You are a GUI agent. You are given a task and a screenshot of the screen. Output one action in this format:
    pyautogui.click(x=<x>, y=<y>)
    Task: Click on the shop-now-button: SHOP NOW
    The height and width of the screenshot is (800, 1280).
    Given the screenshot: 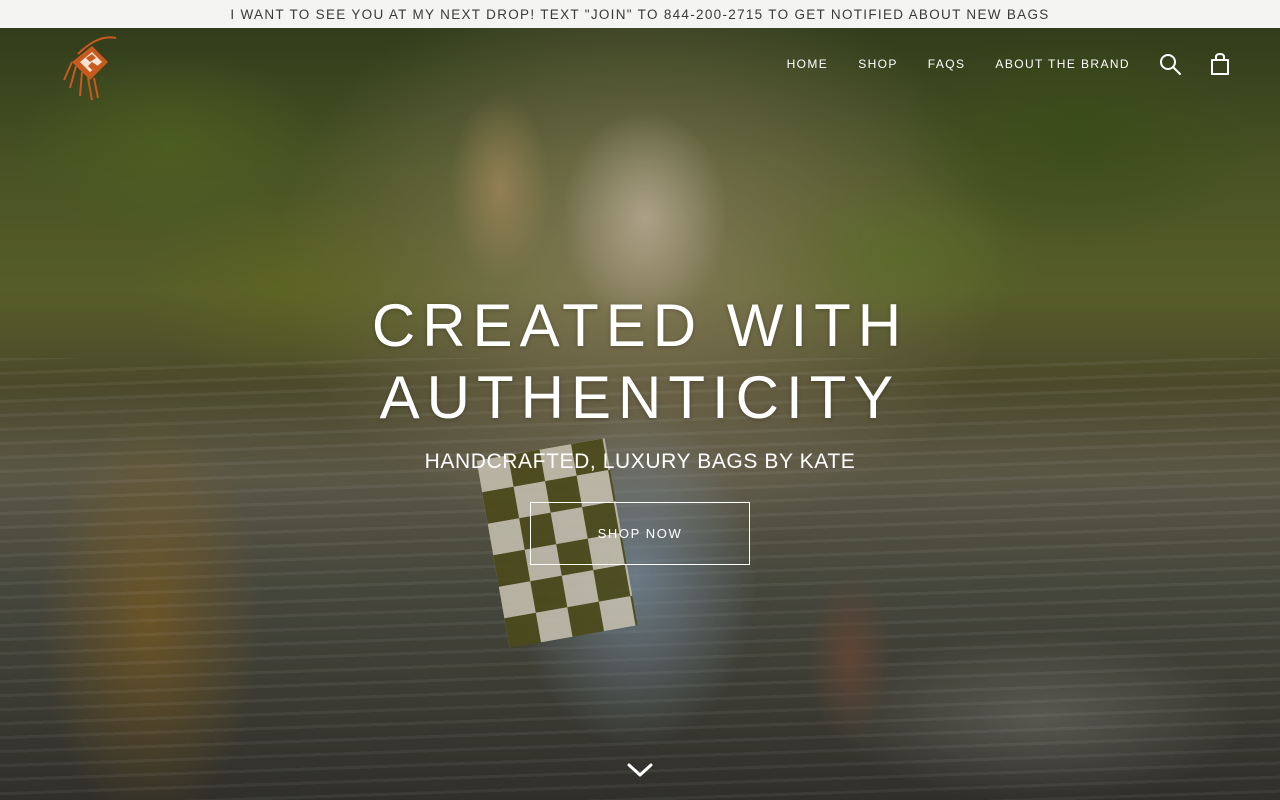 What is the action you would take?
    pyautogui.click(x=640, y=533)
    